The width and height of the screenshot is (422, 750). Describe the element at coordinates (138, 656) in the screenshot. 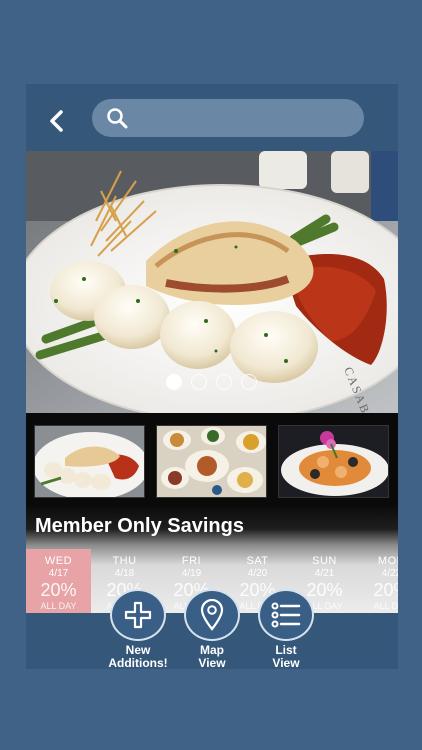

I see `new-additions-label: New Additions!` at that location.